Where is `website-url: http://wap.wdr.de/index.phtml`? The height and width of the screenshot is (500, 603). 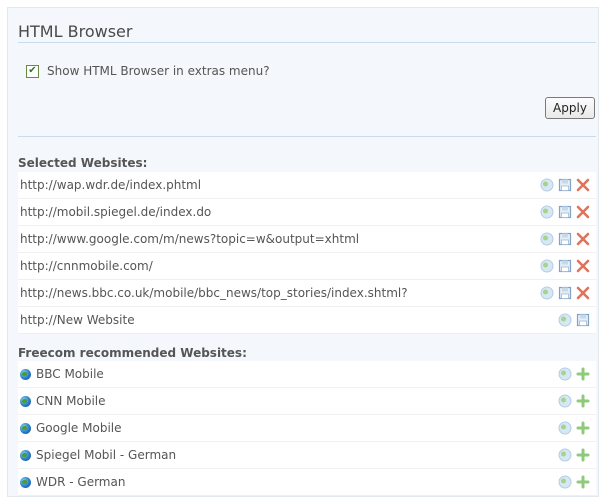 website-url: http://wap.wdr.de/index.phtml is located at coordinates (111, 185).